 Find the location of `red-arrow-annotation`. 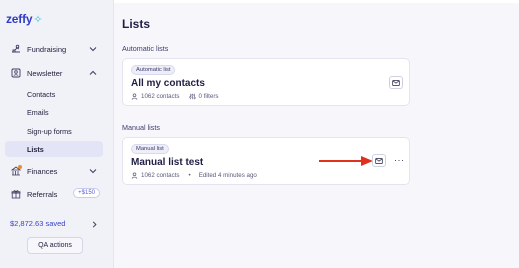

red-arrow-annotation is located at coordinates (346, 161).